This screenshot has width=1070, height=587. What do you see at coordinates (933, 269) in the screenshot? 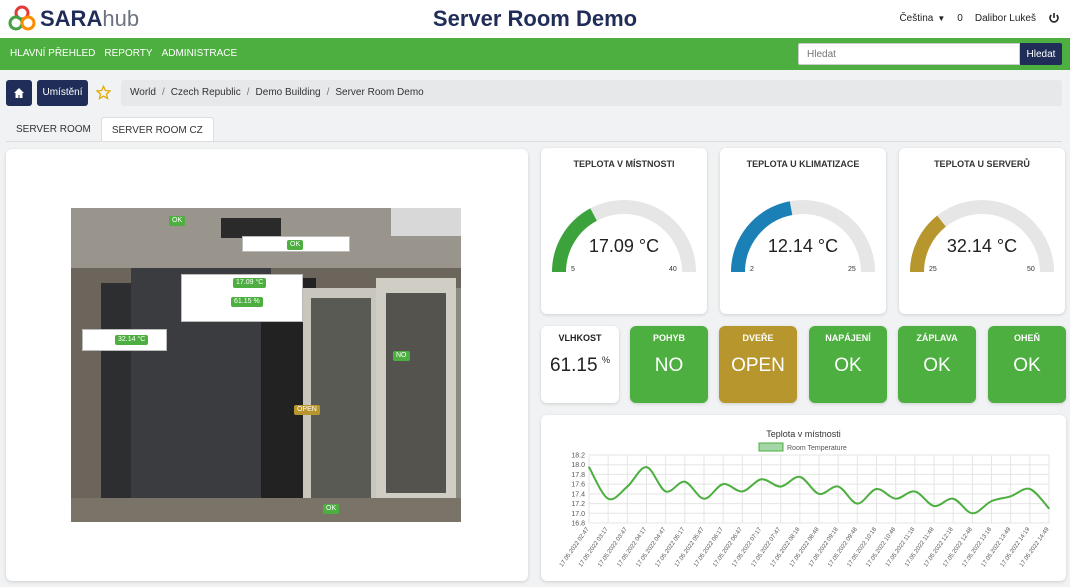
I see `gauge-min: 25` at bounding box center [933, 269].